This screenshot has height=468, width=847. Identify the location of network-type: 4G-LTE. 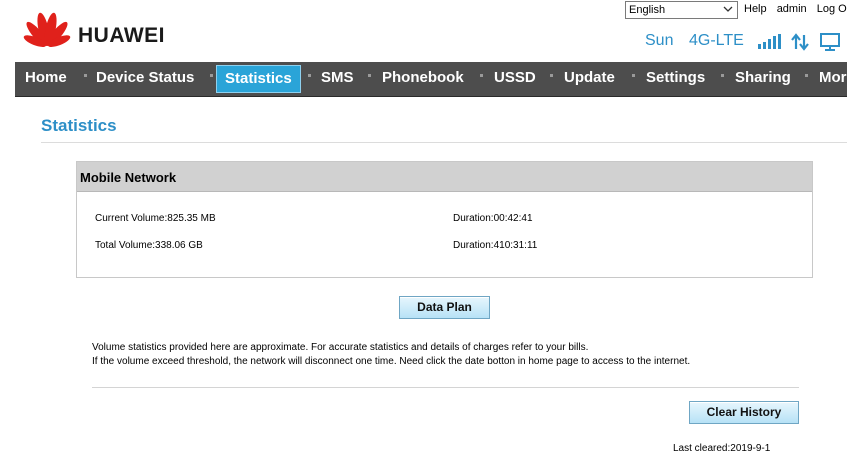
(716, 40).